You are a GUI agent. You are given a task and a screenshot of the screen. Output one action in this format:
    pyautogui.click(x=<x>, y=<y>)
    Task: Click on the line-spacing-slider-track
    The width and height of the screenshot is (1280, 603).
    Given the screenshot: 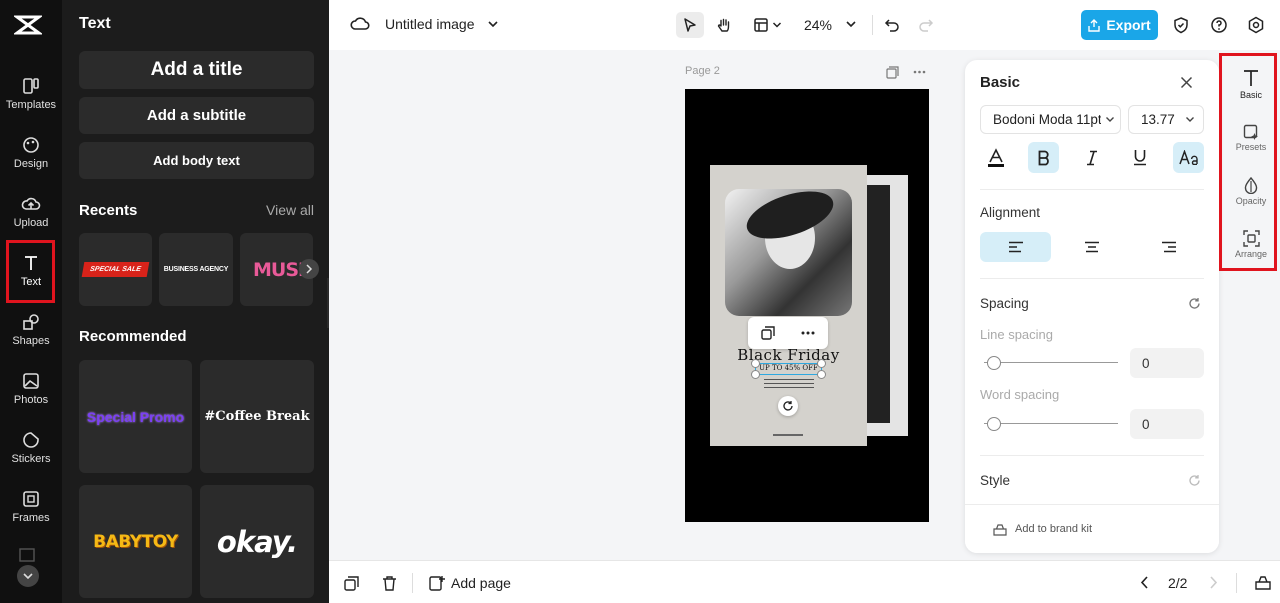 What is the action you would take?
    pyautogui.click(x=1051, y=362)
    